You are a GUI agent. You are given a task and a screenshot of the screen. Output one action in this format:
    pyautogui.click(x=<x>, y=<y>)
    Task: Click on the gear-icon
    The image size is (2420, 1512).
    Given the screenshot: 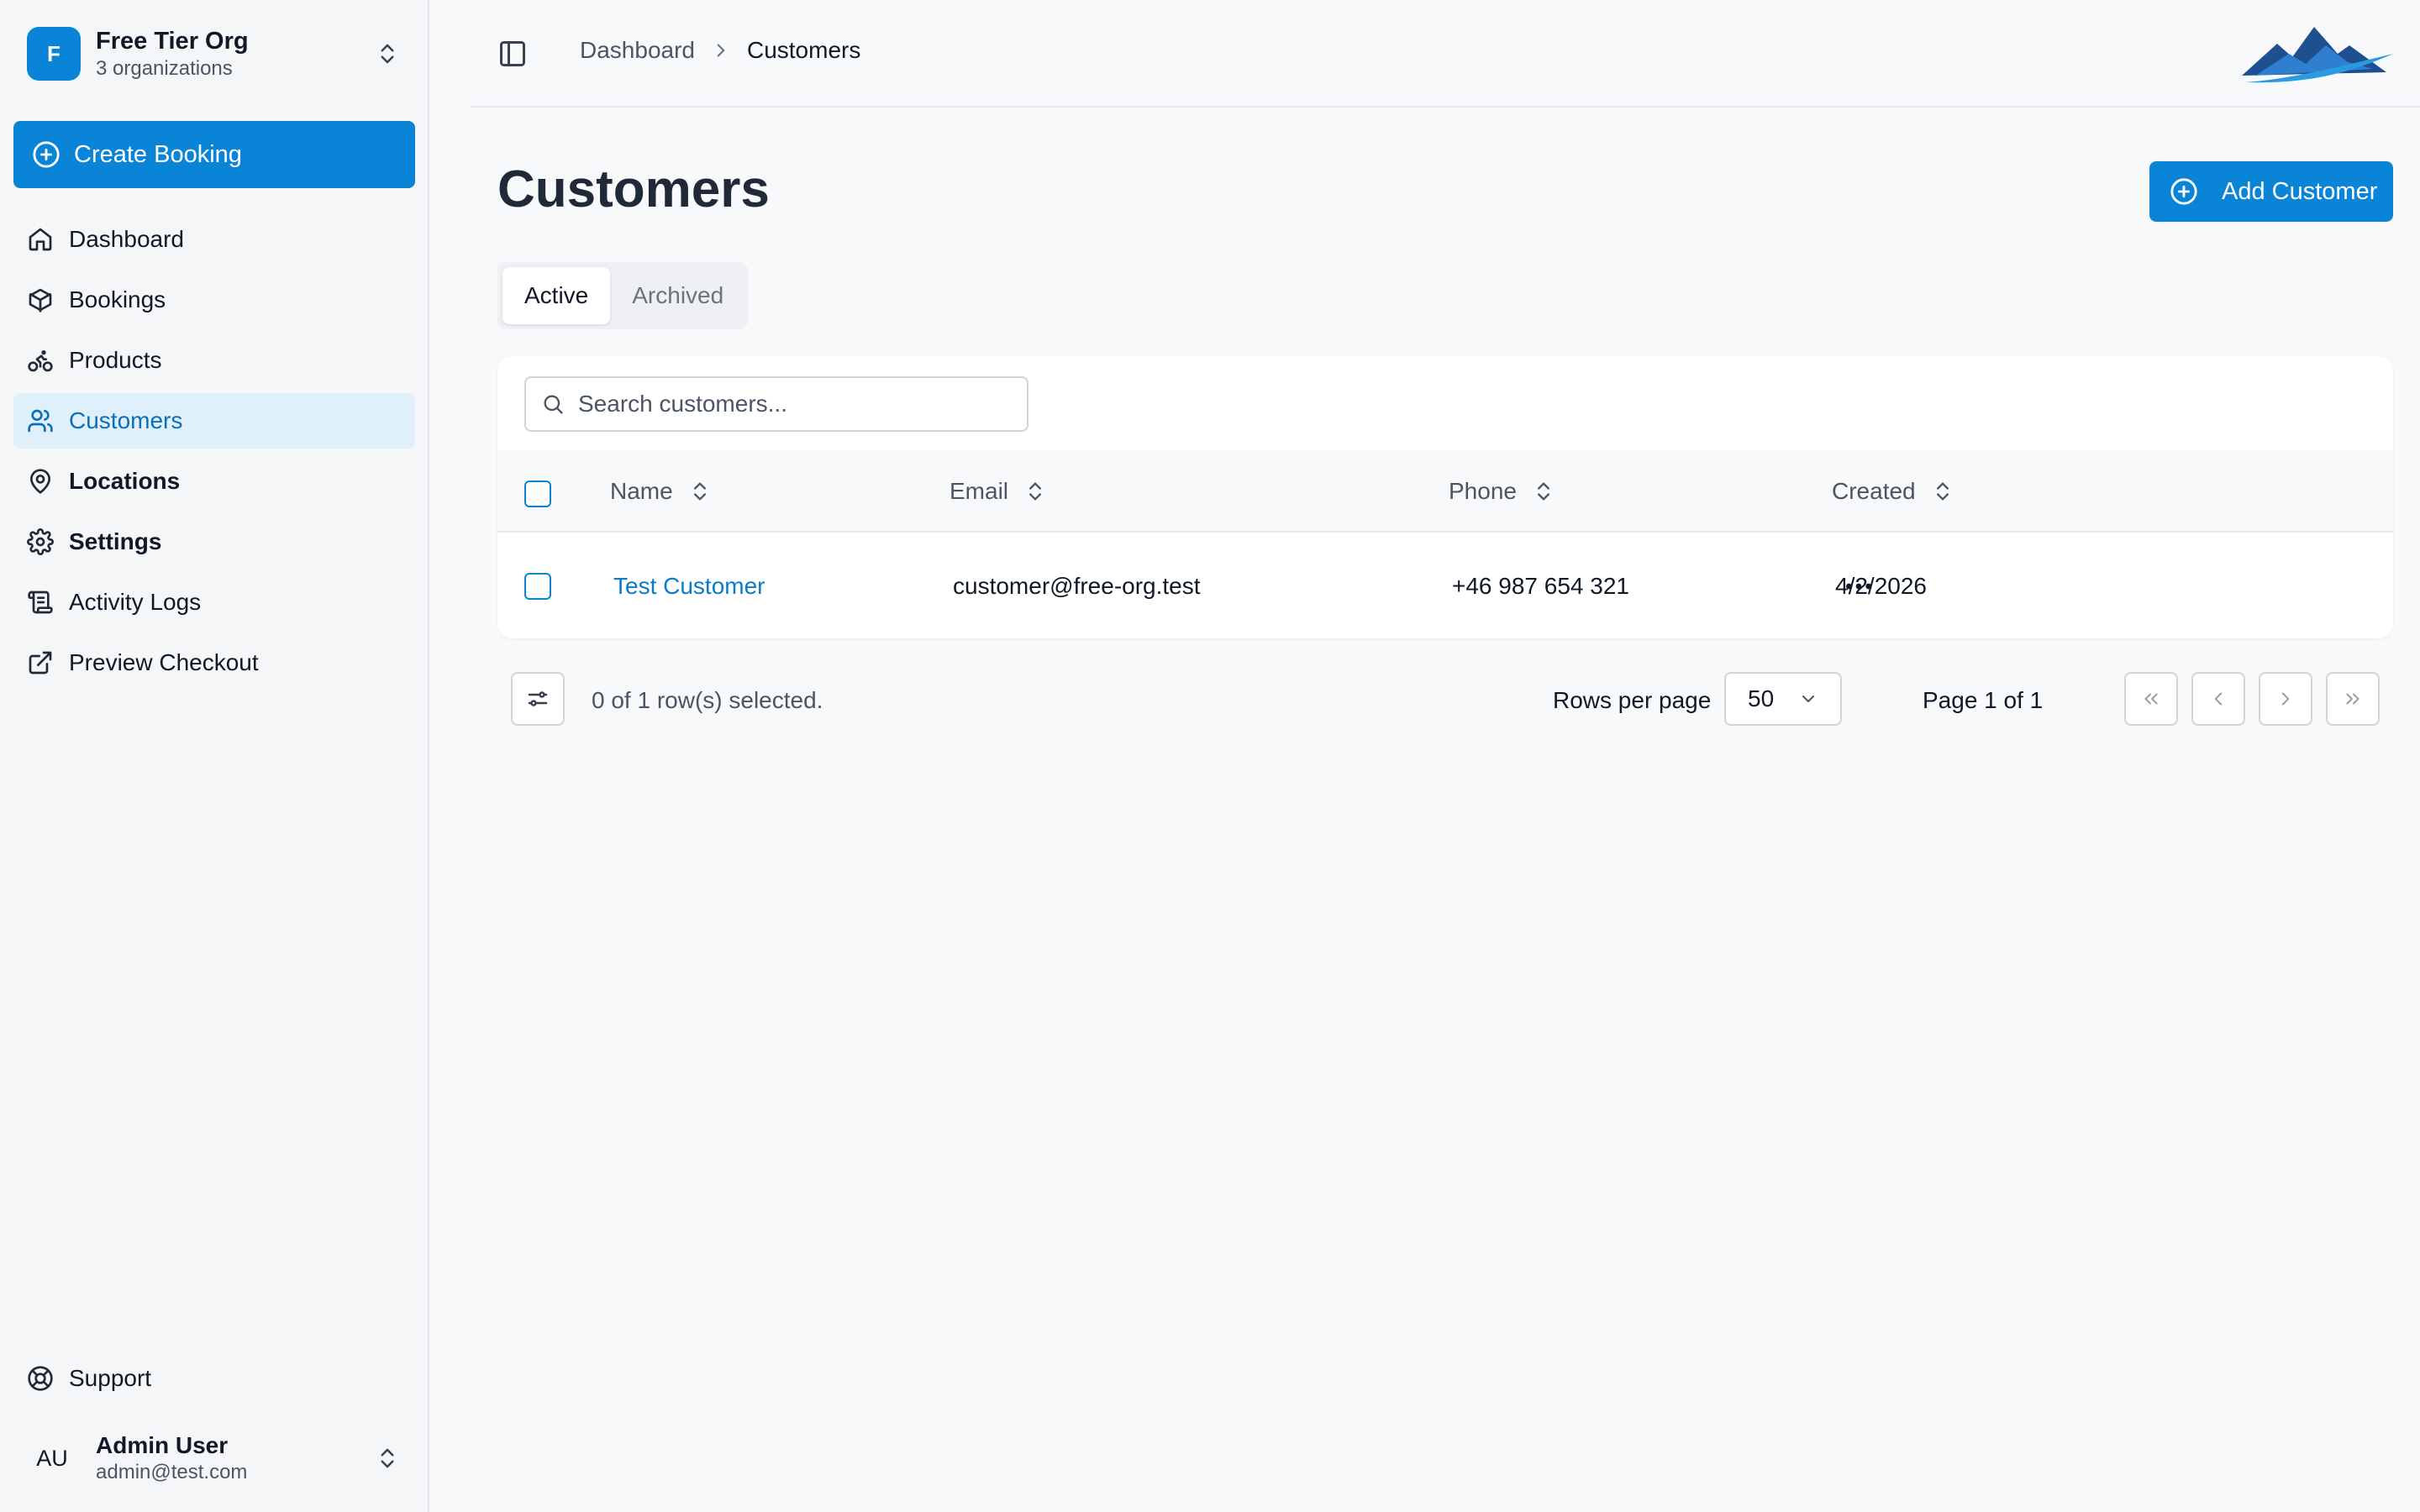 What is the action you would take?
    pyautogui.click(x=40, y=541)
    